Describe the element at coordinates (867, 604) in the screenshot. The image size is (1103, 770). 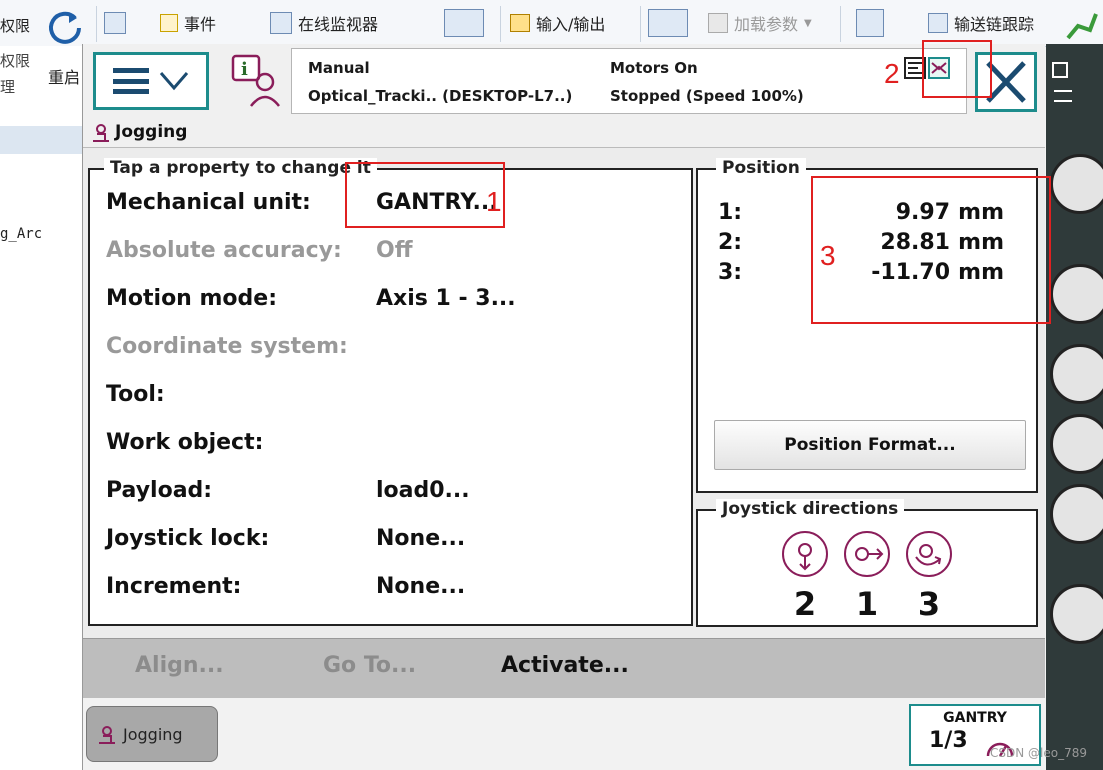
I see `joystick-axis-number: 1` at that location.